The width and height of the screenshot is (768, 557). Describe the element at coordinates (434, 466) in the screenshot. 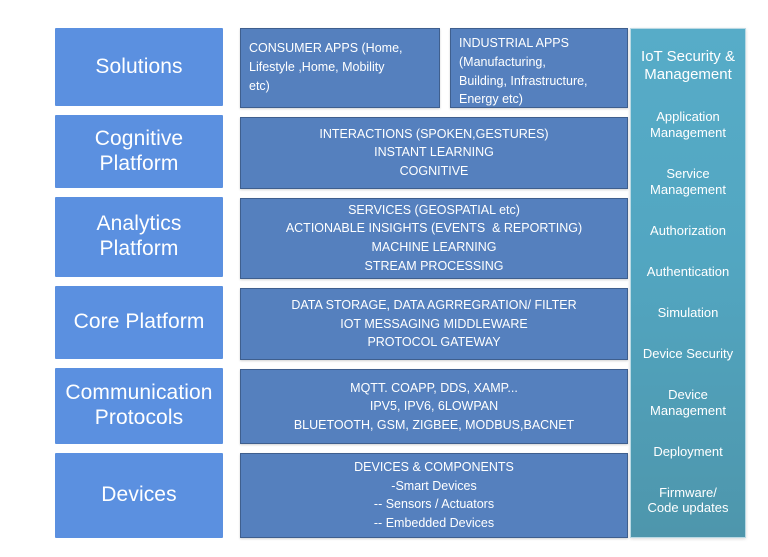

I see `devices-line1: DEVICES & COMPONENTS` at that location.